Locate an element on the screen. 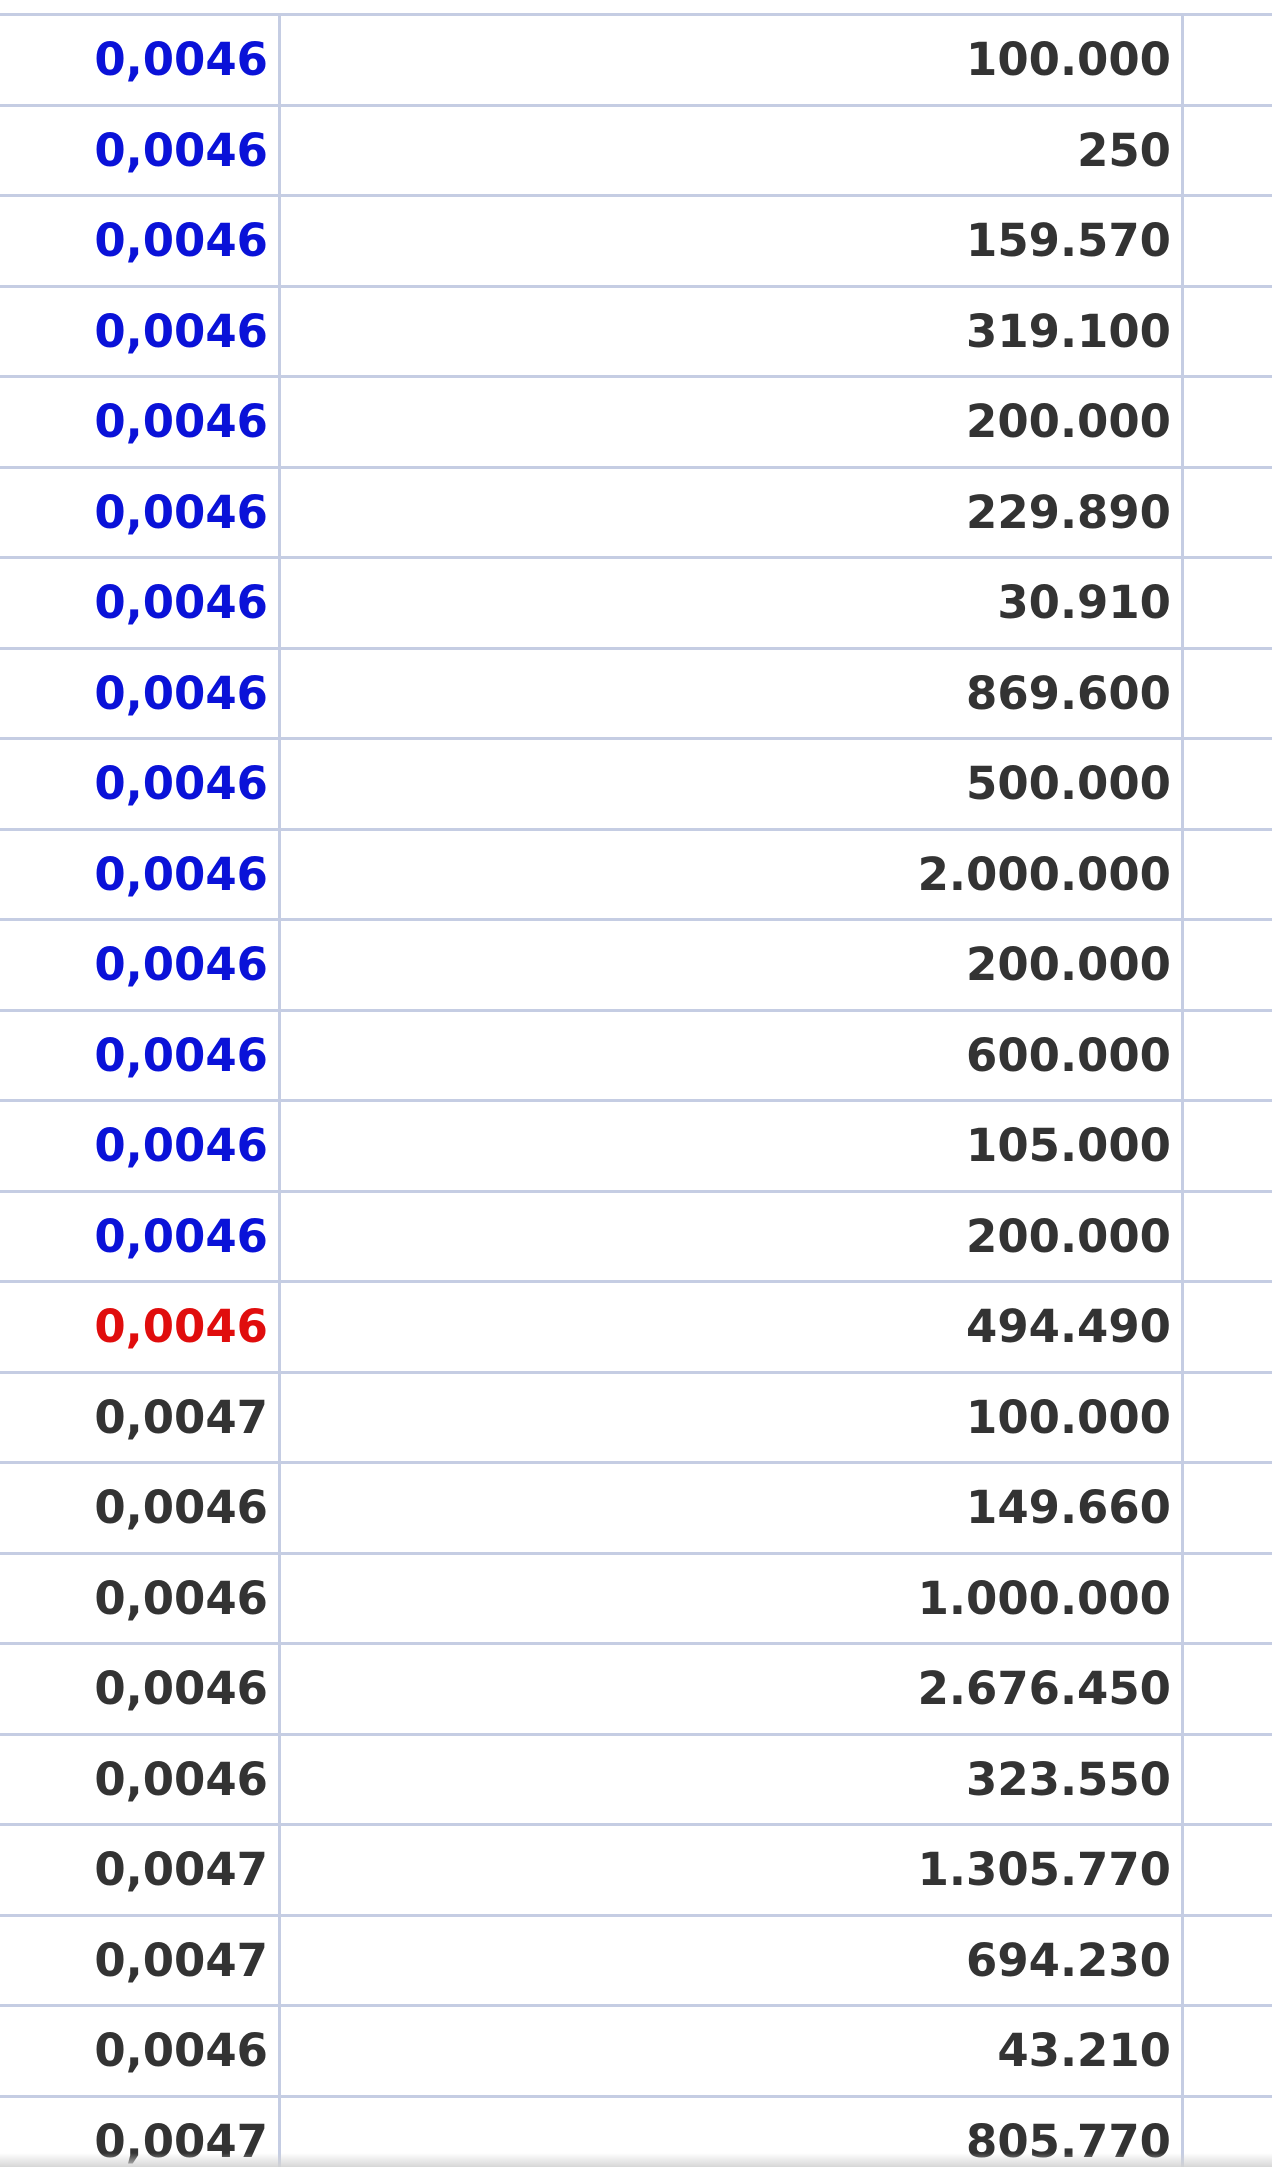 Image resolution: width=1272 pixels, height=2167 pixels. table-row: 0,0047 694.230 is located at coordinates (636, 1962).